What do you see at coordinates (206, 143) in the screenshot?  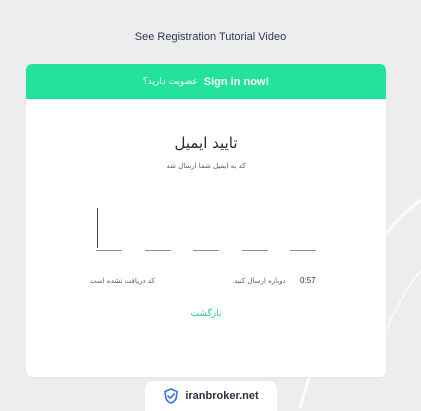 I see `page-title: تایید ایمیل` at bounding box center [206, 143].